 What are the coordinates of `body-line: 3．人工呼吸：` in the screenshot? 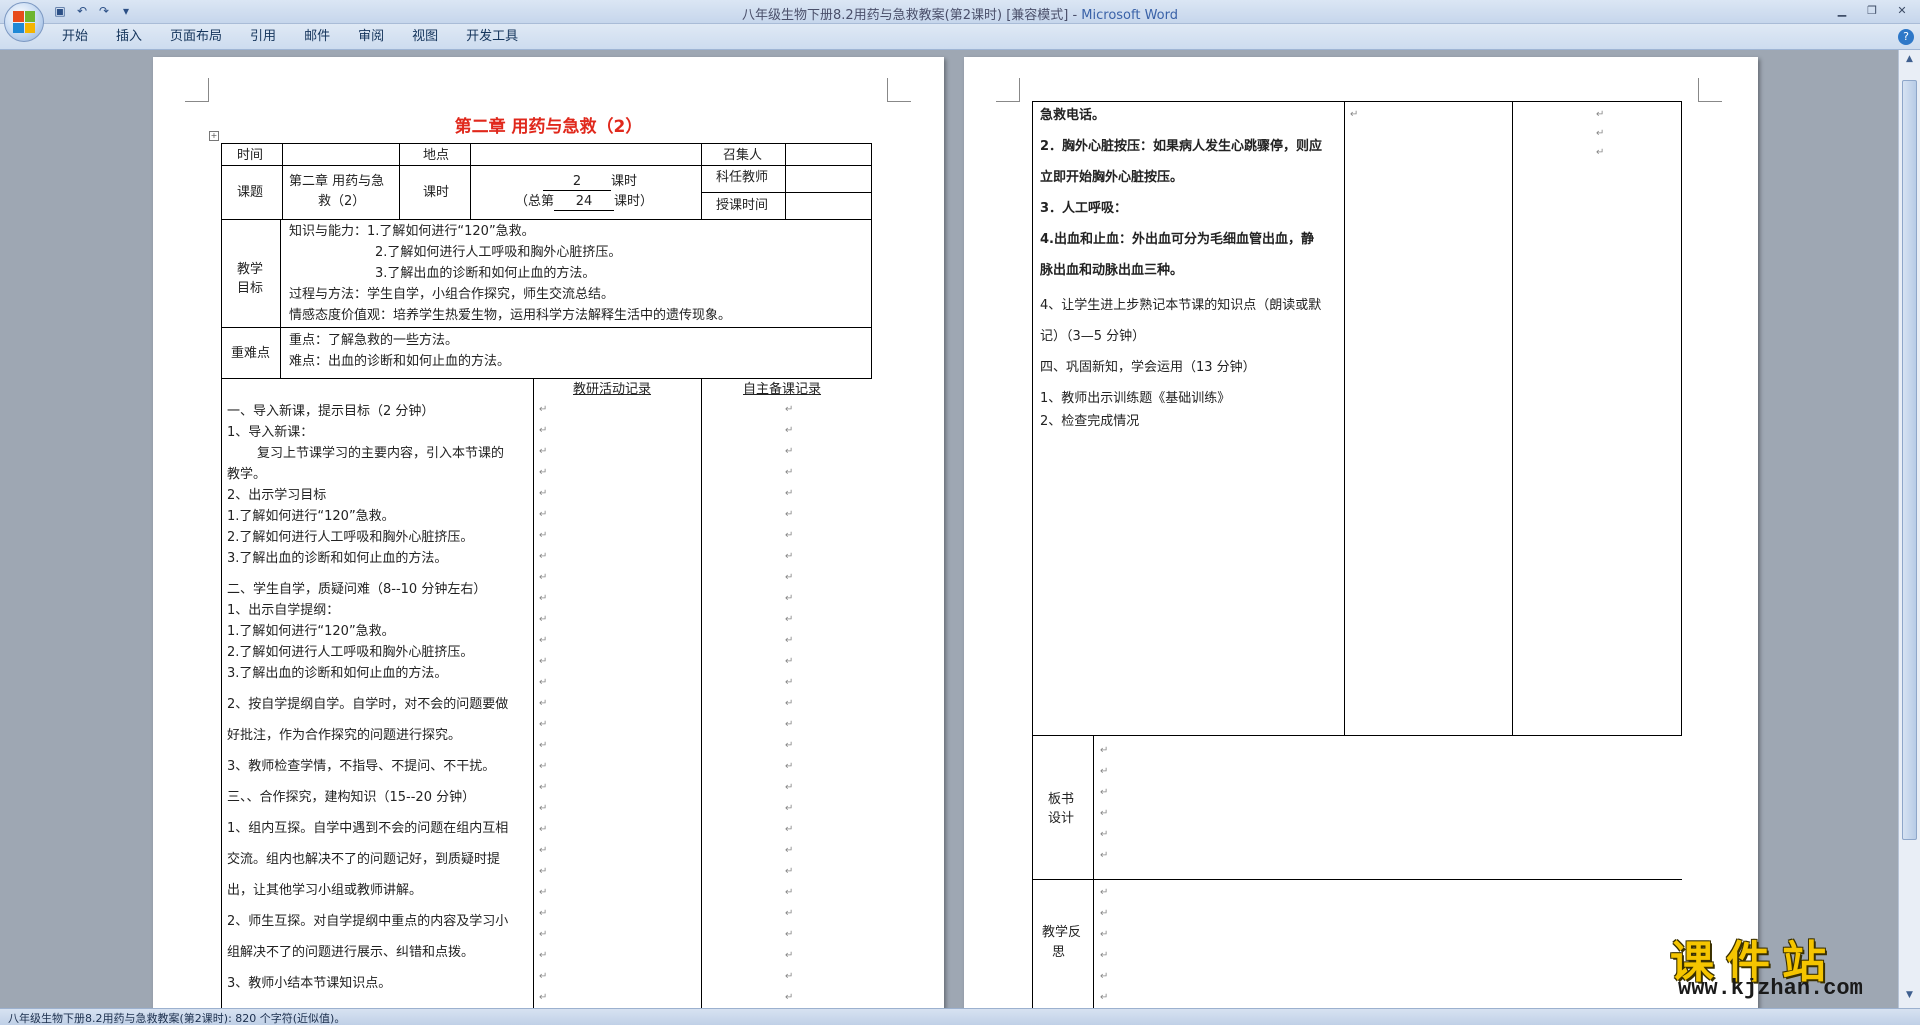 It's located at (1084, 208).